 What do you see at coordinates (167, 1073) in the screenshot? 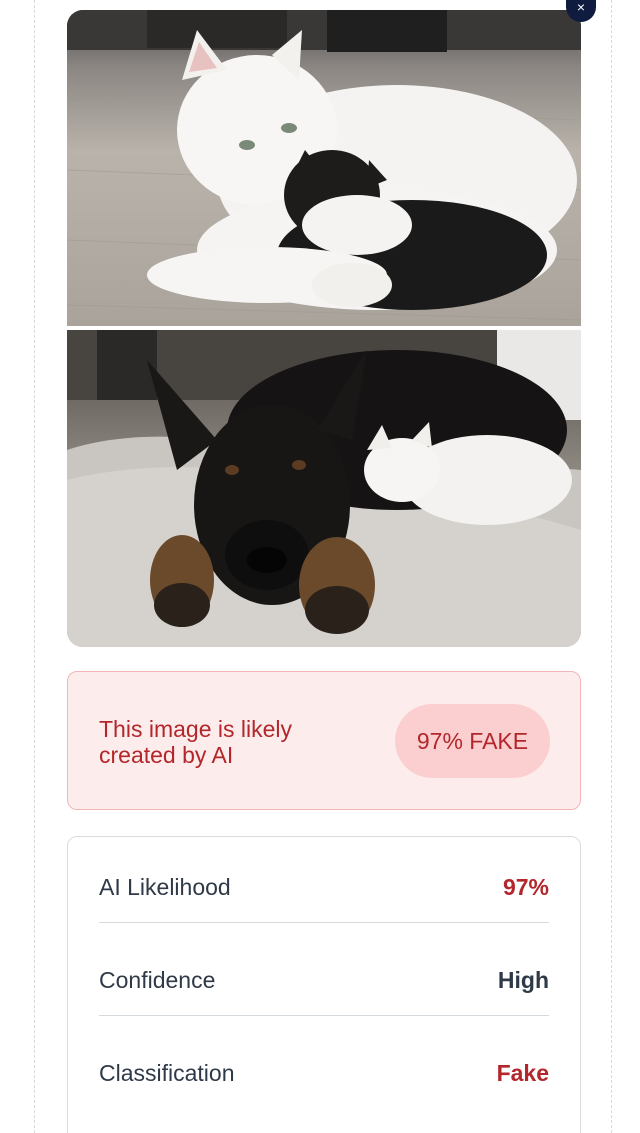
I see `detail-label: Classification` at bounding box center [167, 1073].